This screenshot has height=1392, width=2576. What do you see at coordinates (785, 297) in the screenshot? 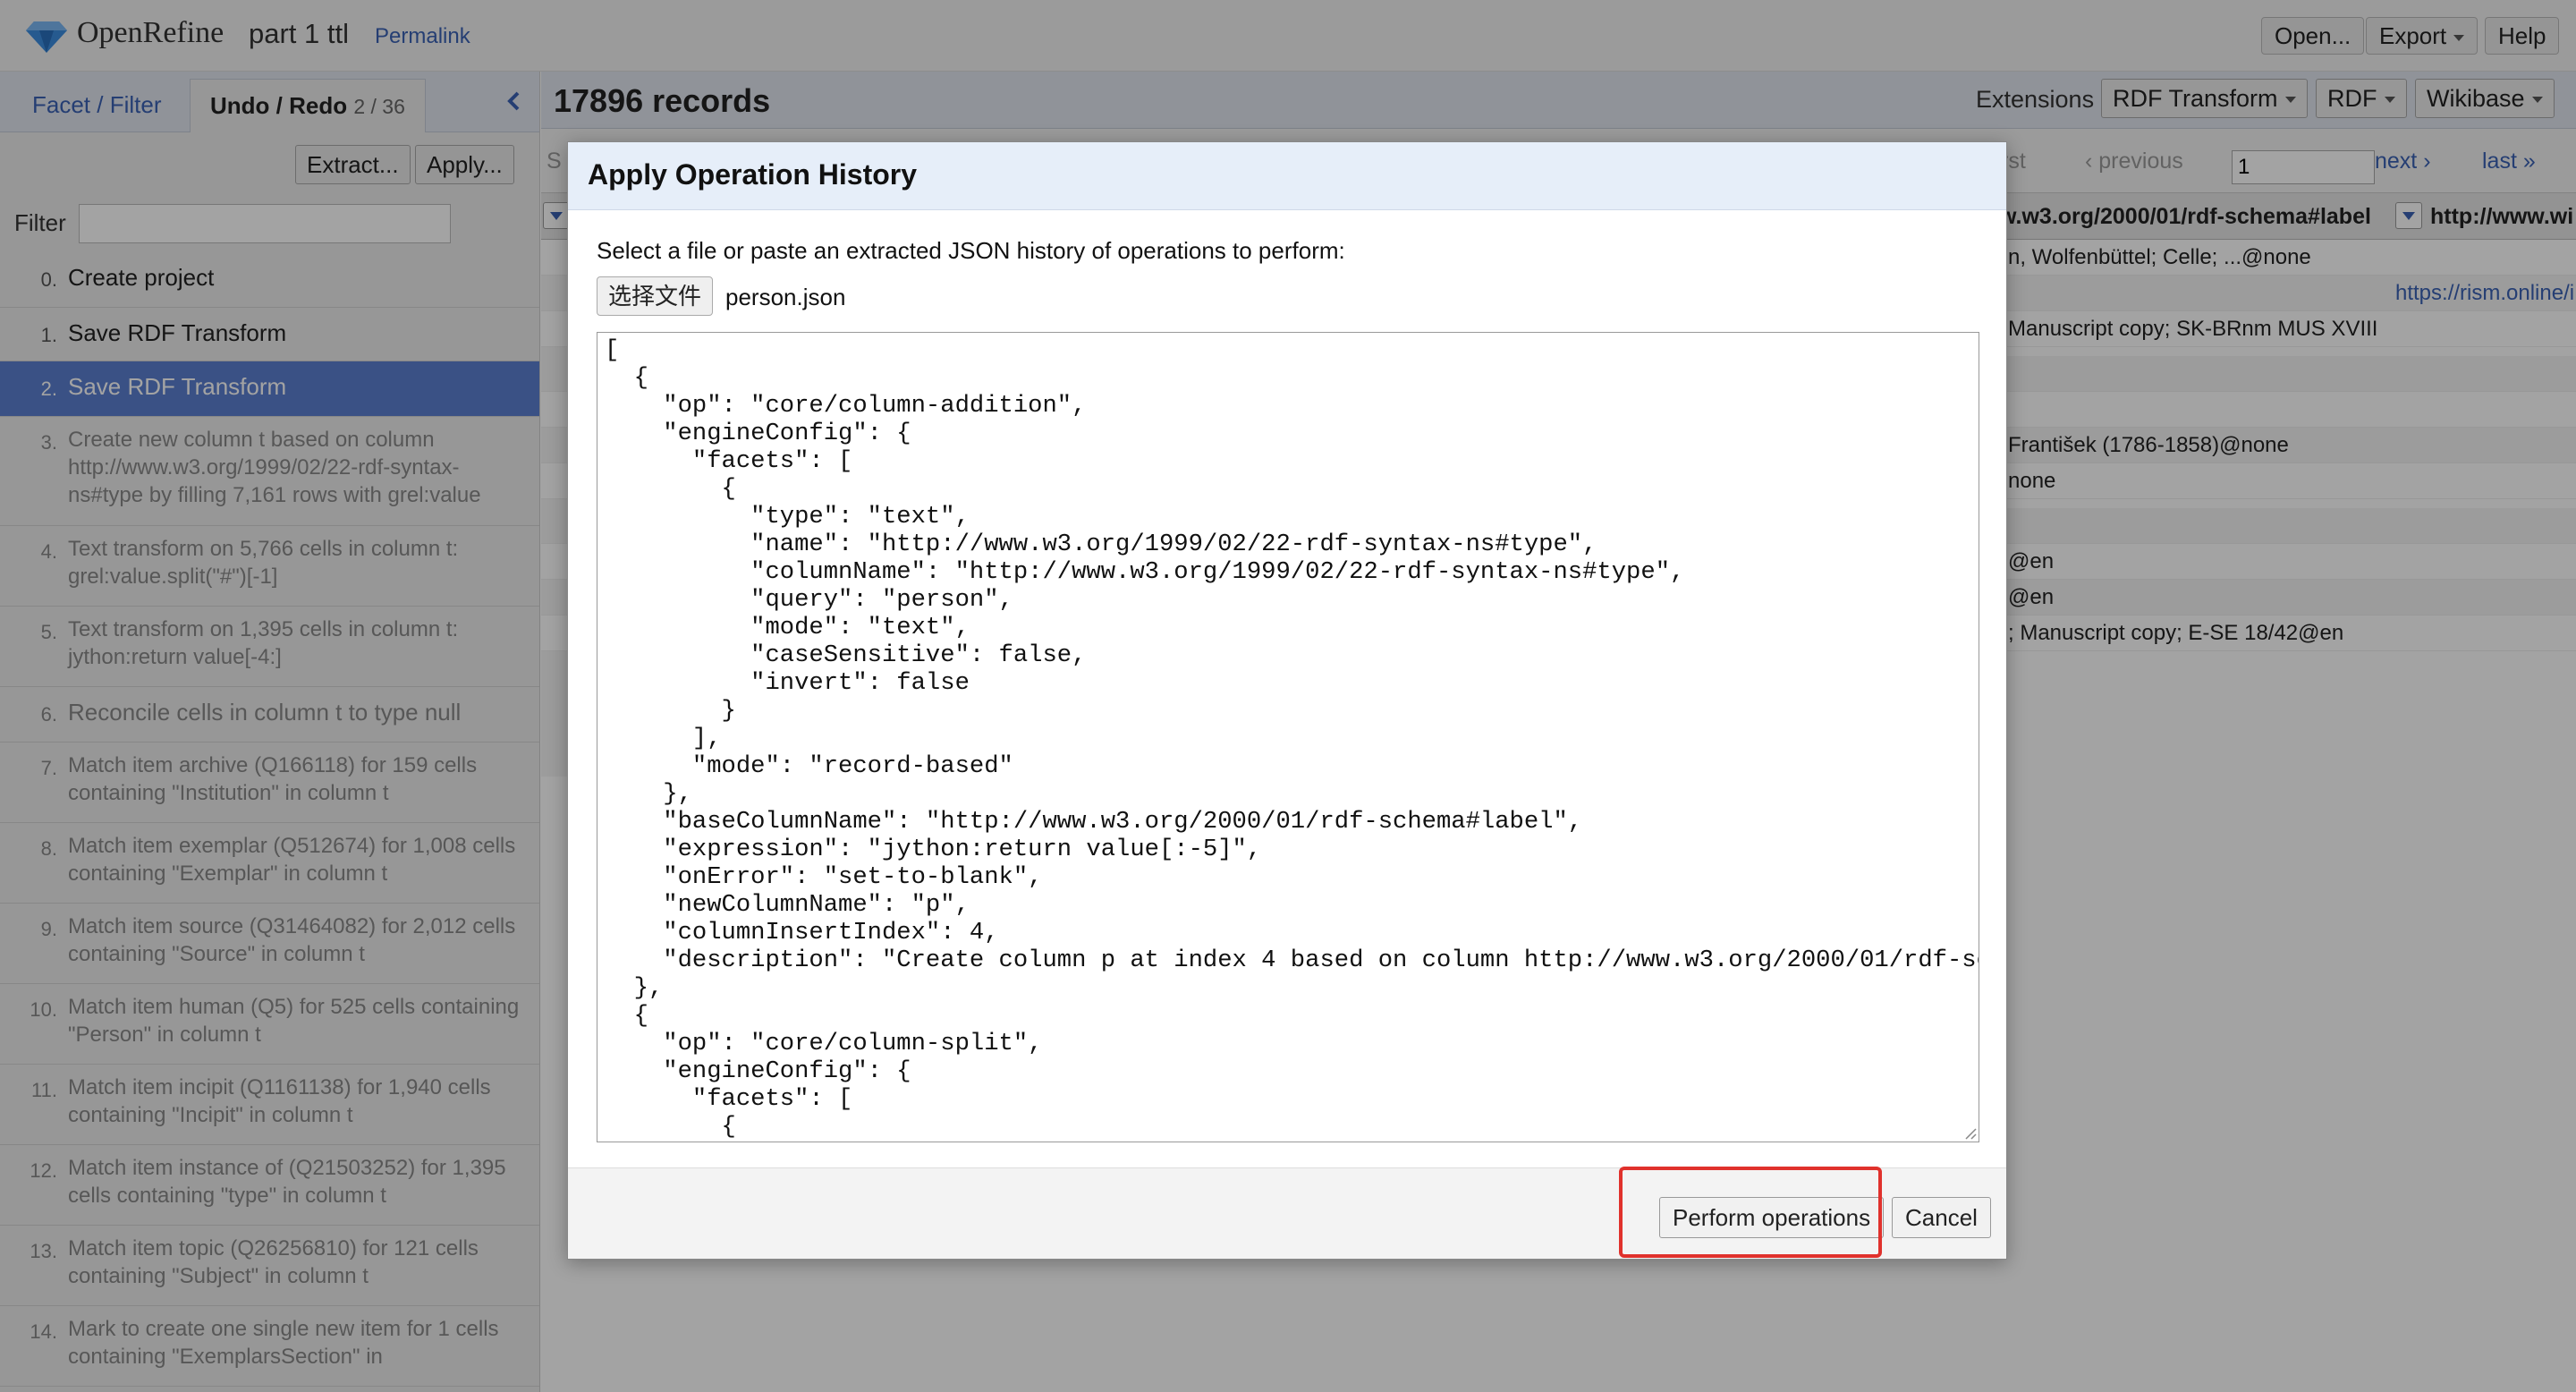
I see `selected-file-name: person.json` at bounding box center [785, 297].